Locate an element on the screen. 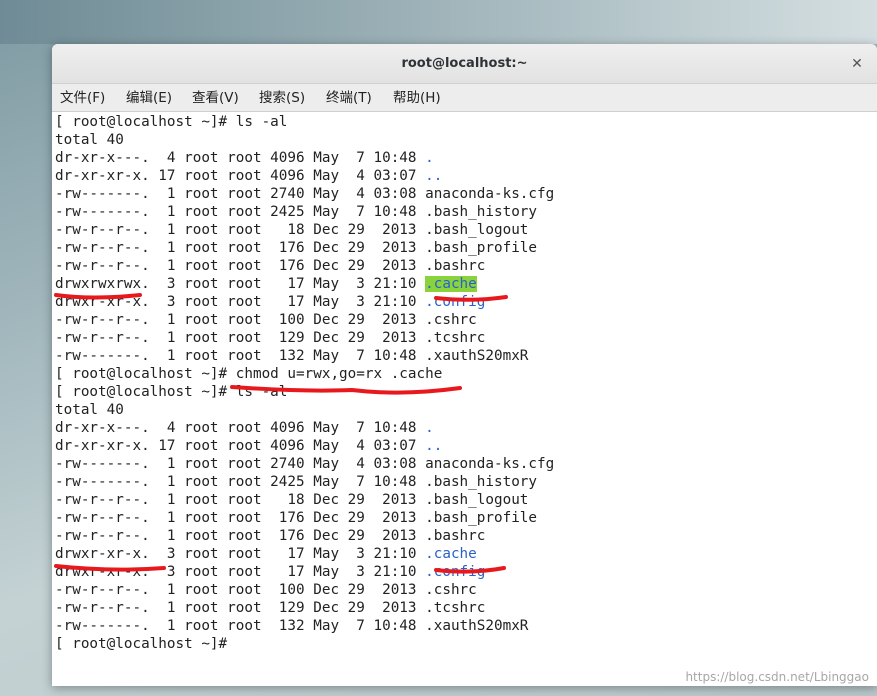 The image size is (877, 696). line-text: [ root@localhost ~]# is located at coordinates (145, 644).